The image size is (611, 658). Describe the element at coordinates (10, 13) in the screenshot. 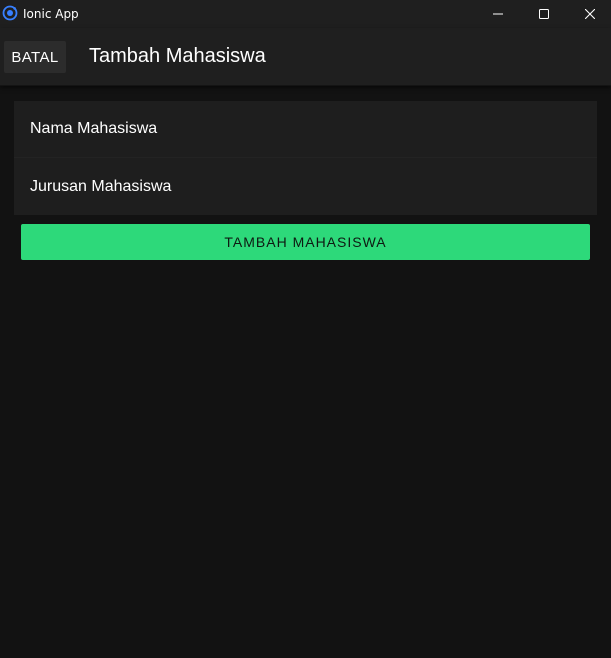

I see `ionic-logo-icon` at that location.